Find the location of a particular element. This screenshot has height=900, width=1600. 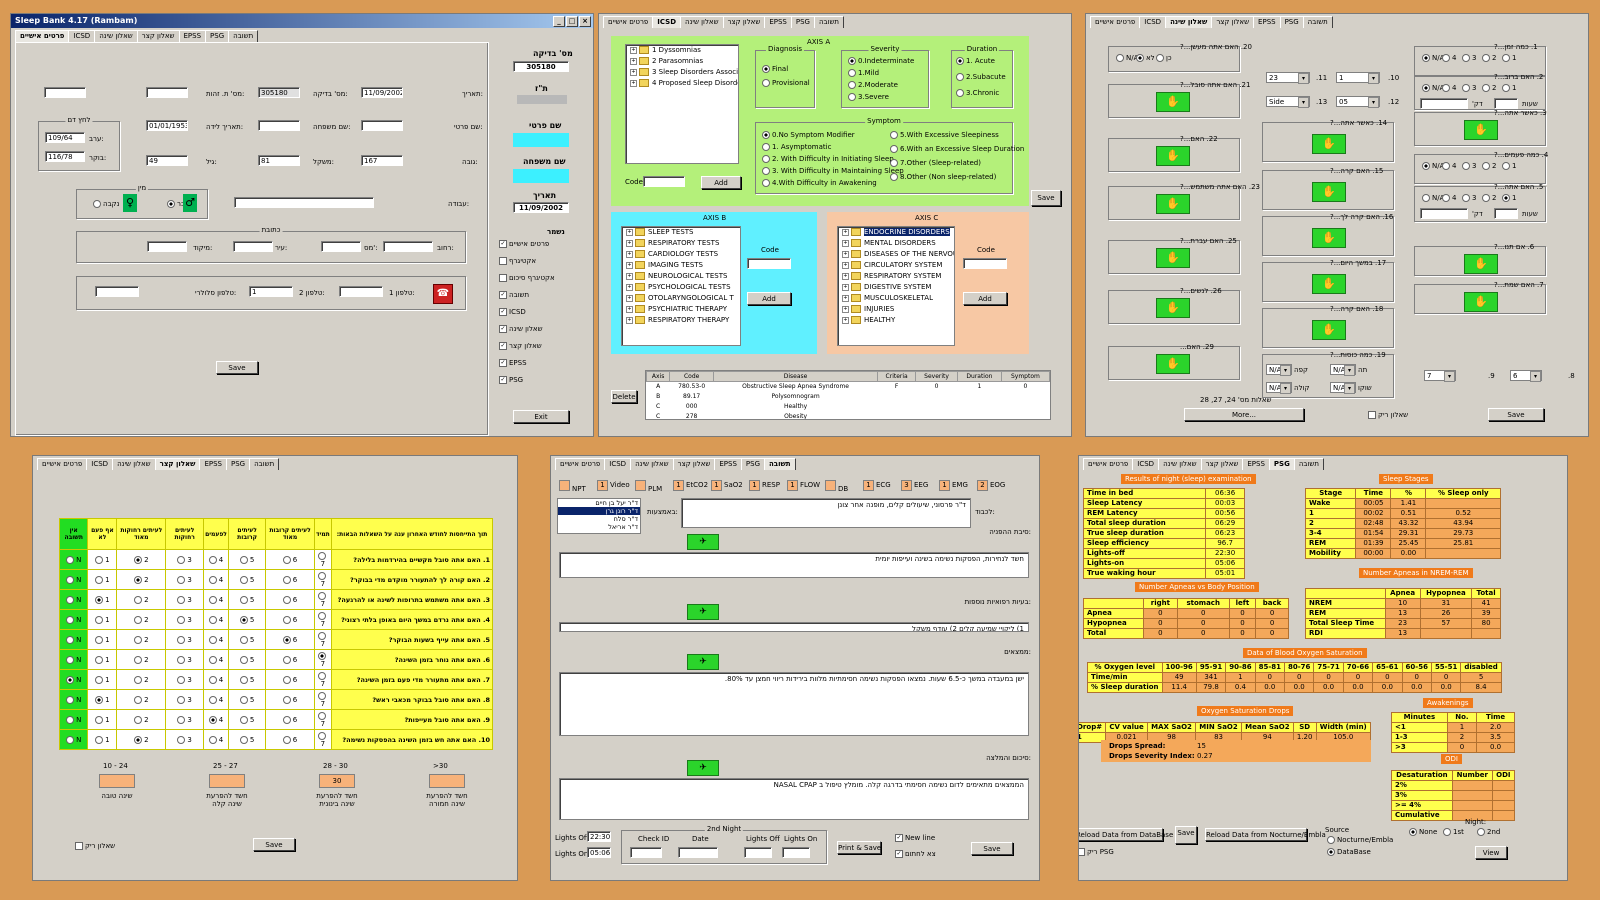

tree-node: + OTOLARYNGOLOGICAL T is located at coordinates (681, 298).